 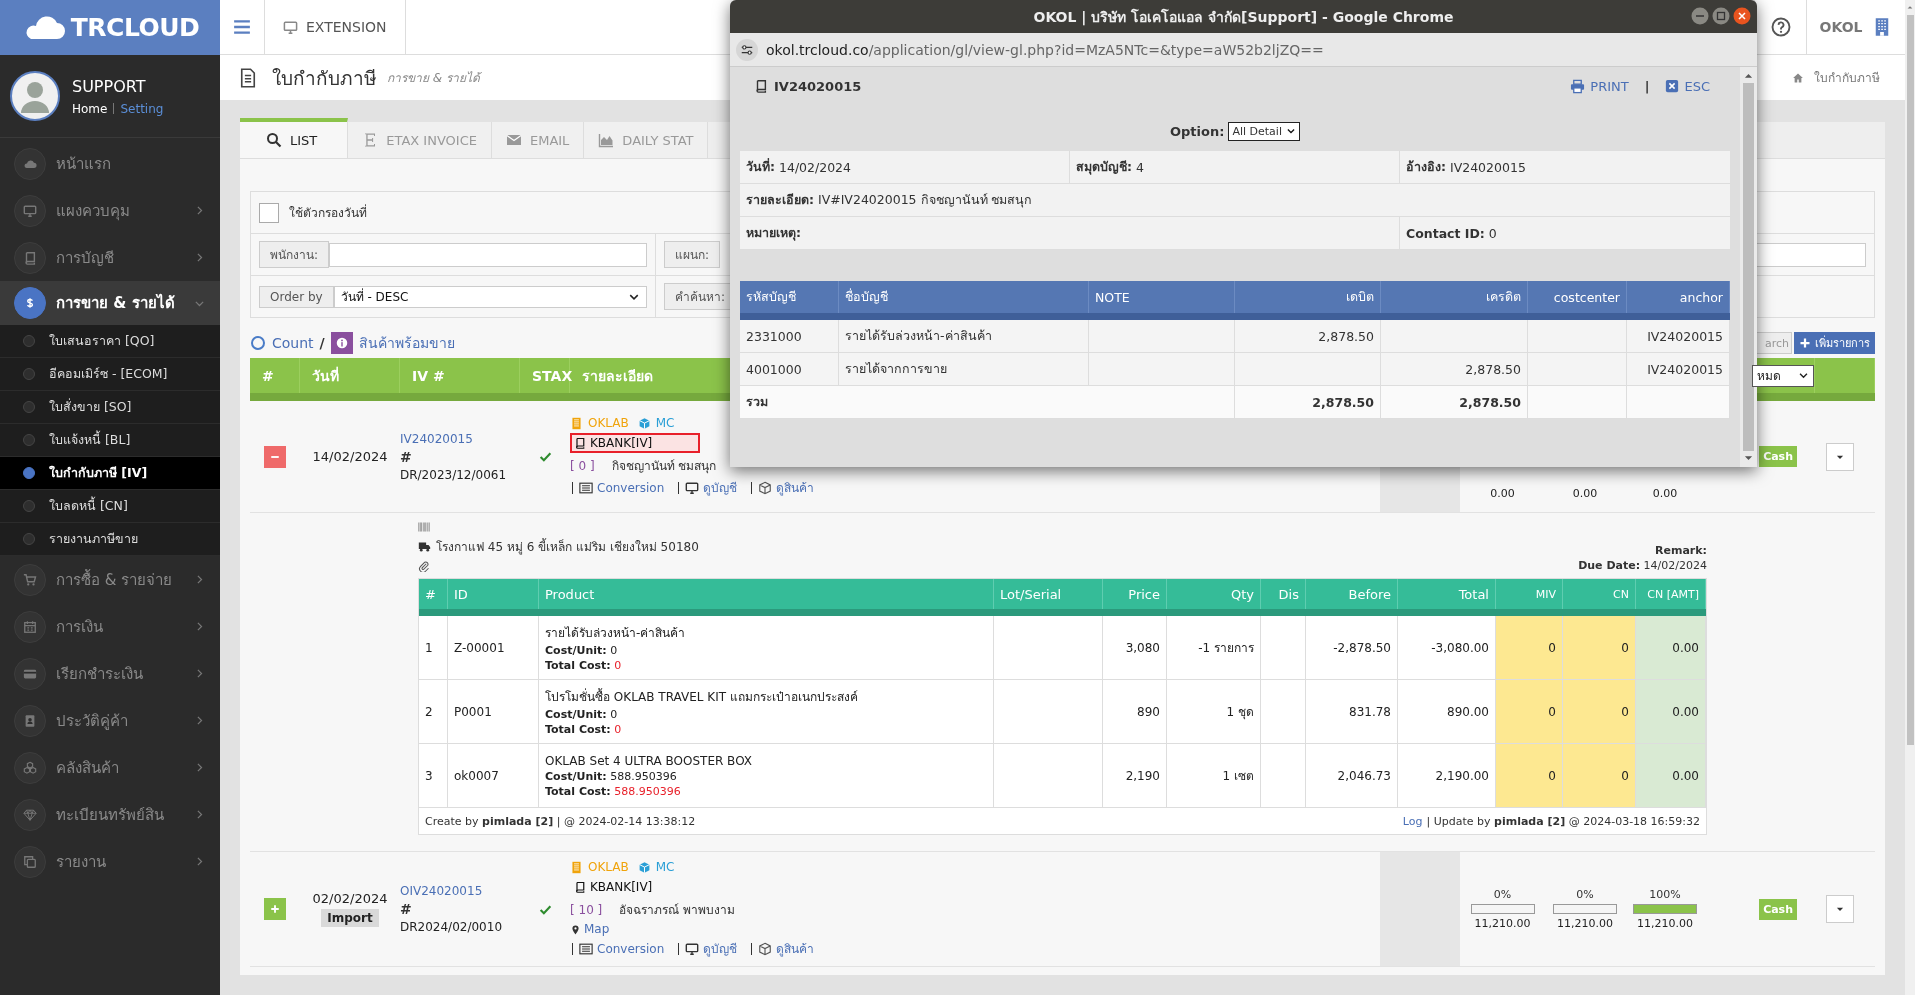 I want to click on contact-card-icon, so click(x=30, y=720).